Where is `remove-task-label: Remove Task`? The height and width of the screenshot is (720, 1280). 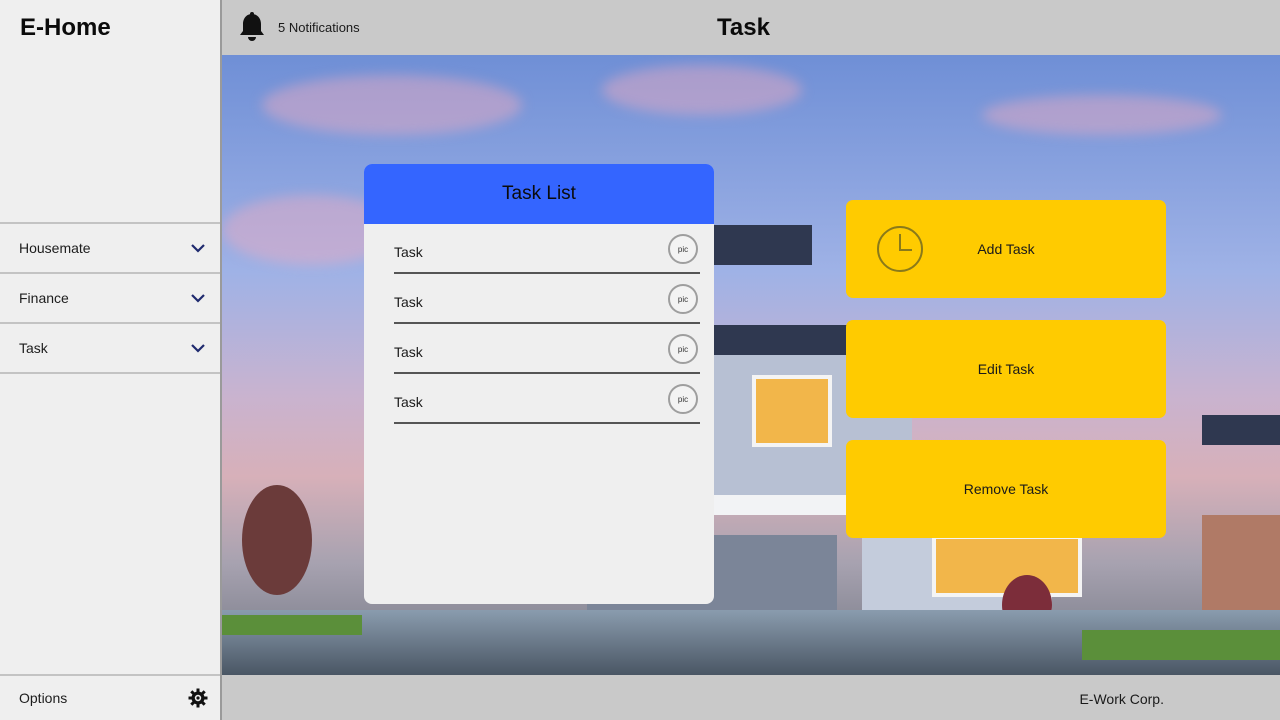
remove-task-label: Remove Task is located at coordinates (1006, 489).